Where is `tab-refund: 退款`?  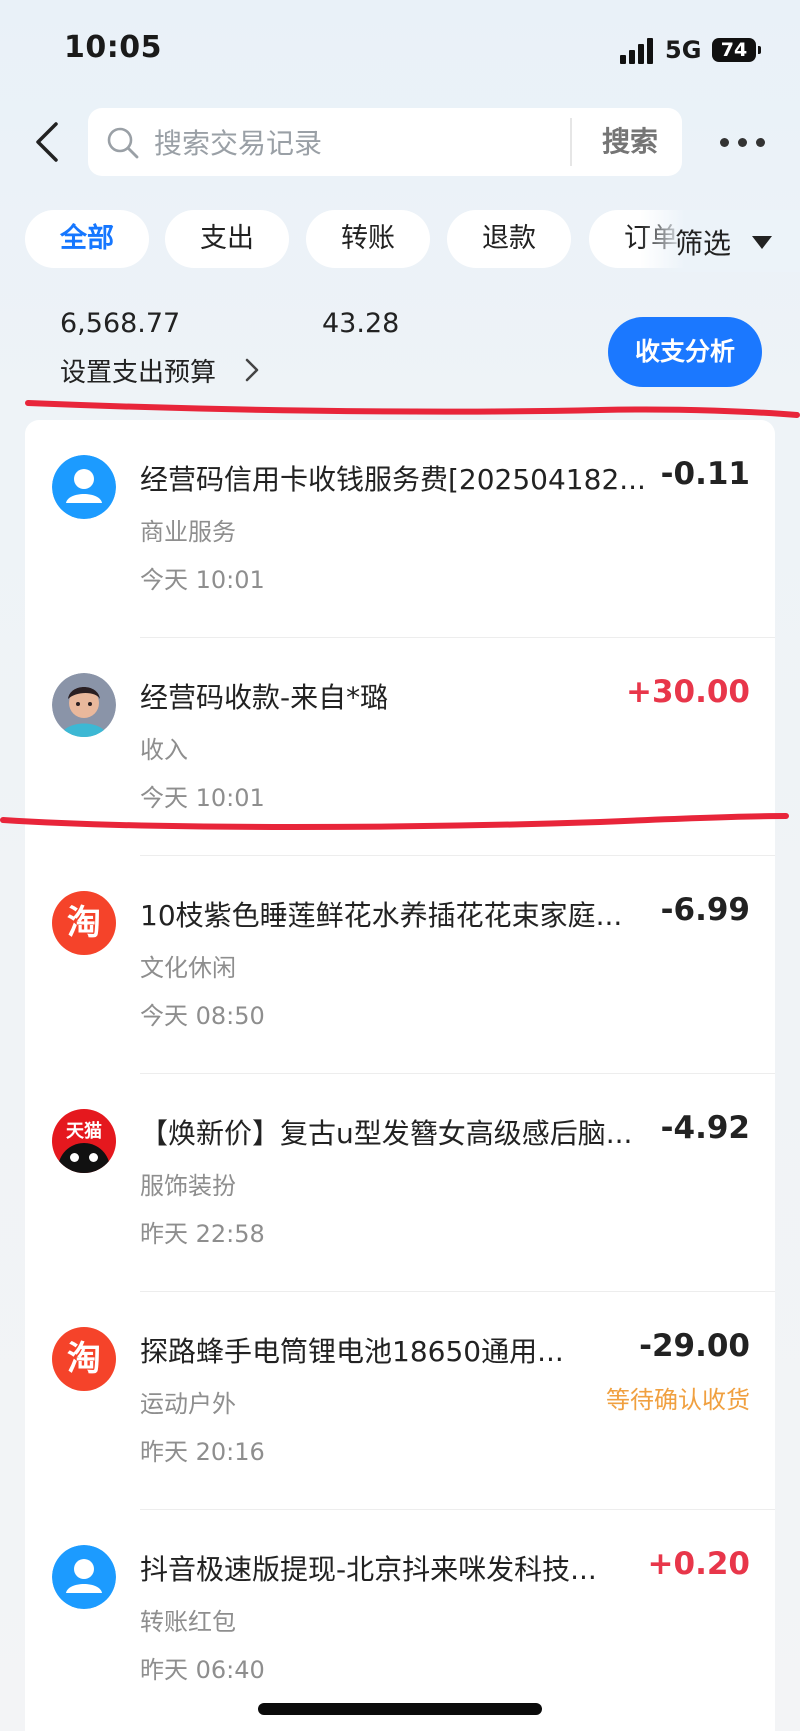 tab-refund: 退款 is located at coordinates (509, 239).